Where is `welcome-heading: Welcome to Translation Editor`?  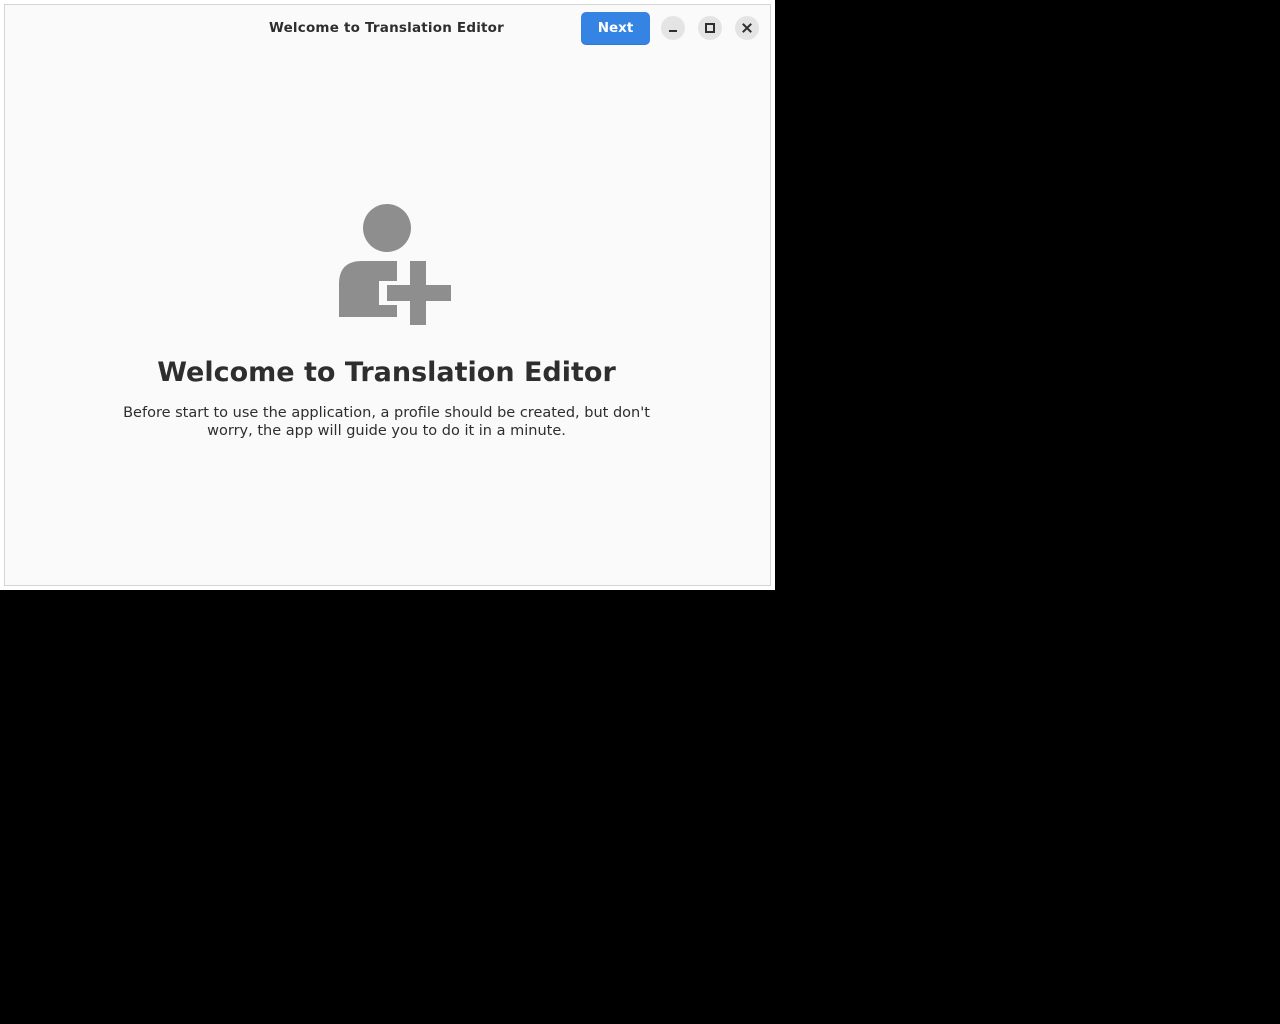
welcome-heading: Welcome to Translation Editor is located at coordinates (386, 372).